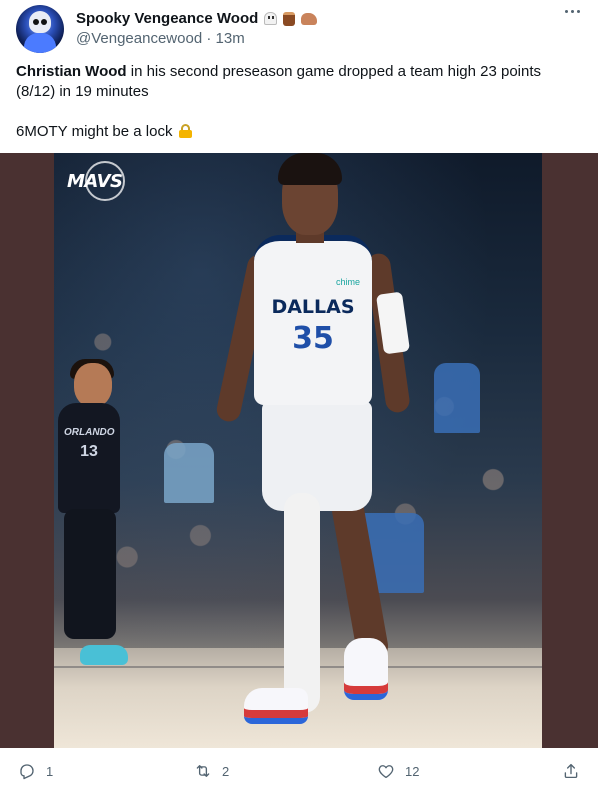 The width and height of the screenshot is (598, 791). Describe the element at coordinates (386, 772) in the screenshot. I see `heart-icon` at that location.